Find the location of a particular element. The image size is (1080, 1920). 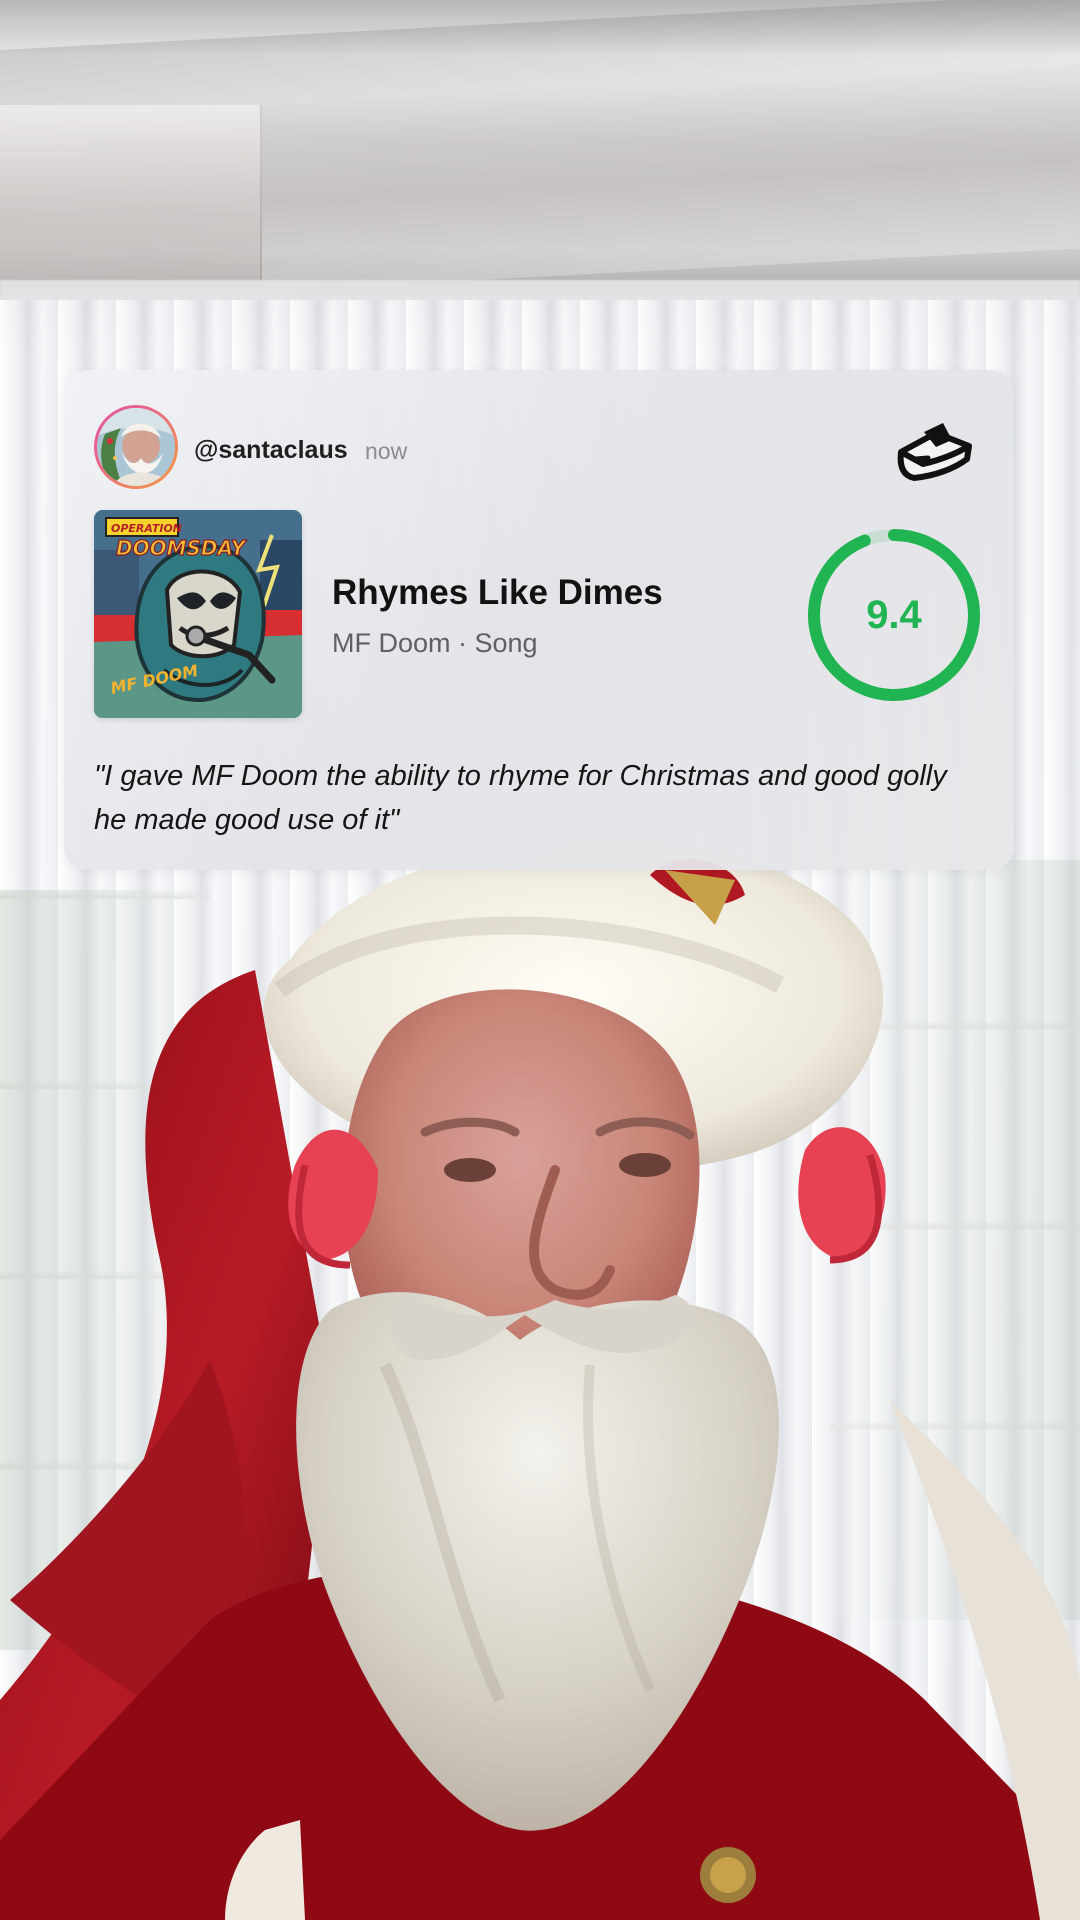

ceiling-corner-background is located at coordinates (131, 197).